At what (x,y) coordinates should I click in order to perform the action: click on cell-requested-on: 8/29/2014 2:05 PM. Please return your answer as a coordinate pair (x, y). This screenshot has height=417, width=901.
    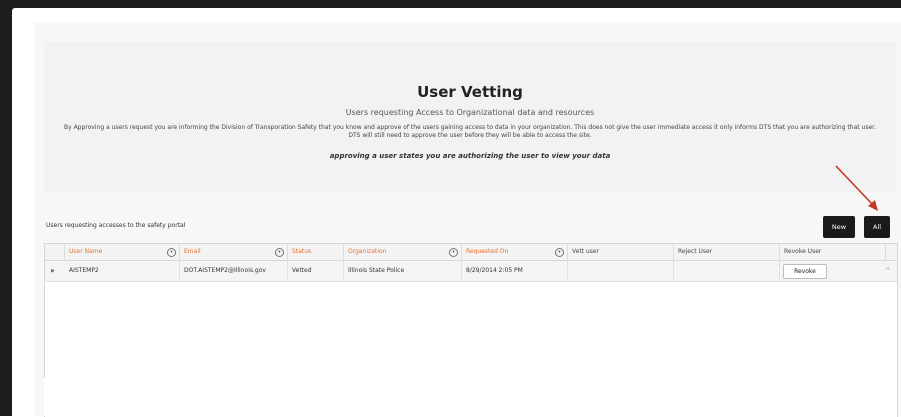
    Looking at the image, I should click on (515, 271).